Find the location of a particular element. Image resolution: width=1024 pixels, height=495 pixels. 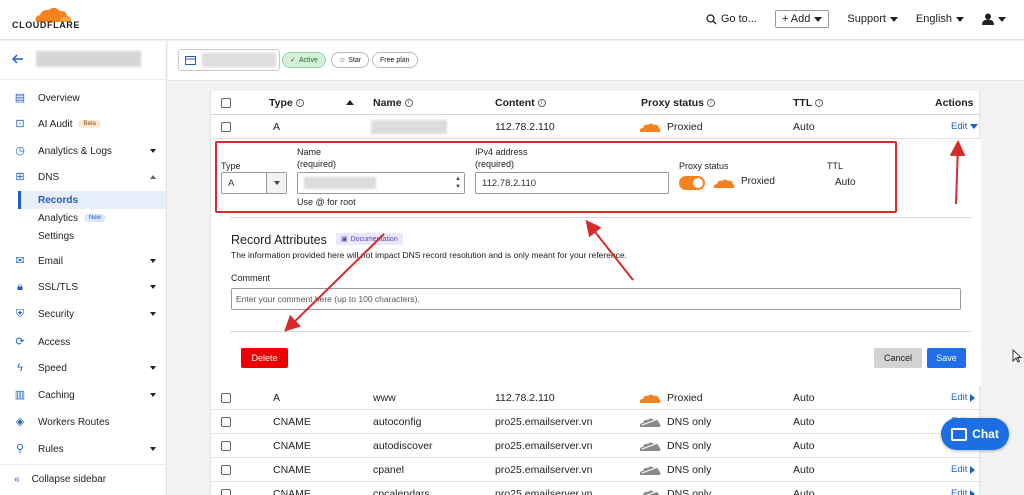

star-label: Star is located at coordinates (355, 60).